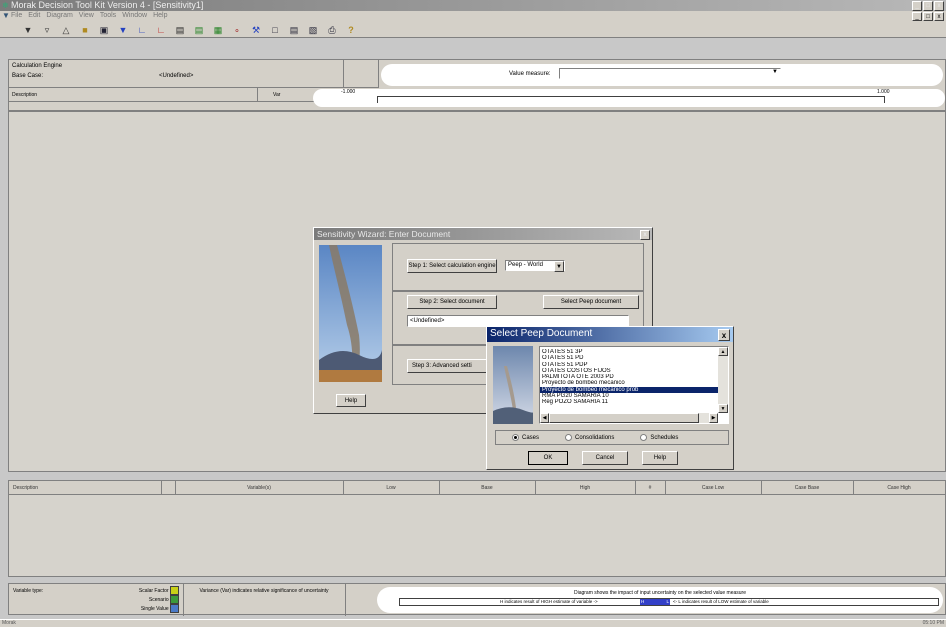 This screenshot has width=946, height=627. I want to click on scatter-icon: ∘, so click(237, 30).